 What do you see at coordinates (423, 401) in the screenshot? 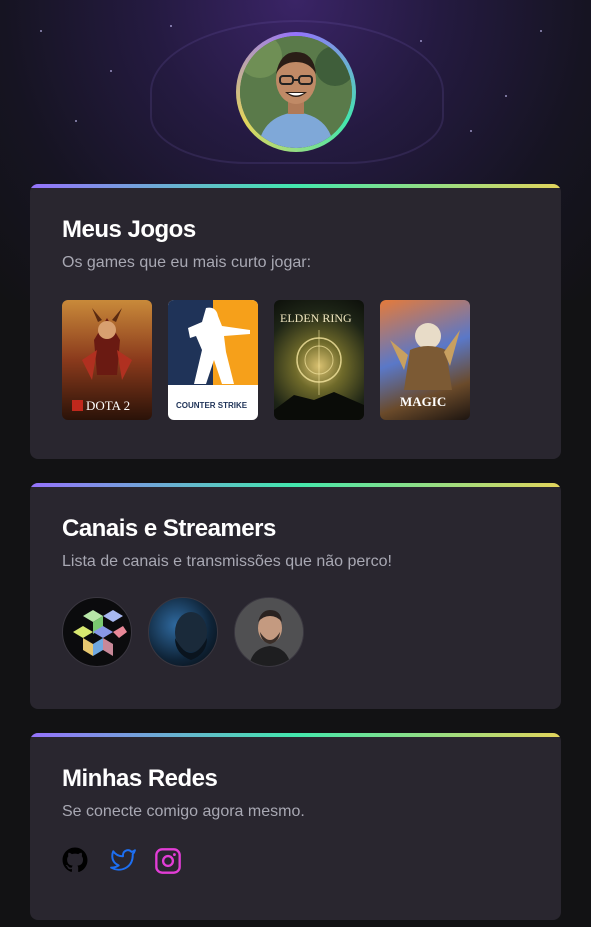
I see `game-label: MAGIC` at bounding box center [423, 401].